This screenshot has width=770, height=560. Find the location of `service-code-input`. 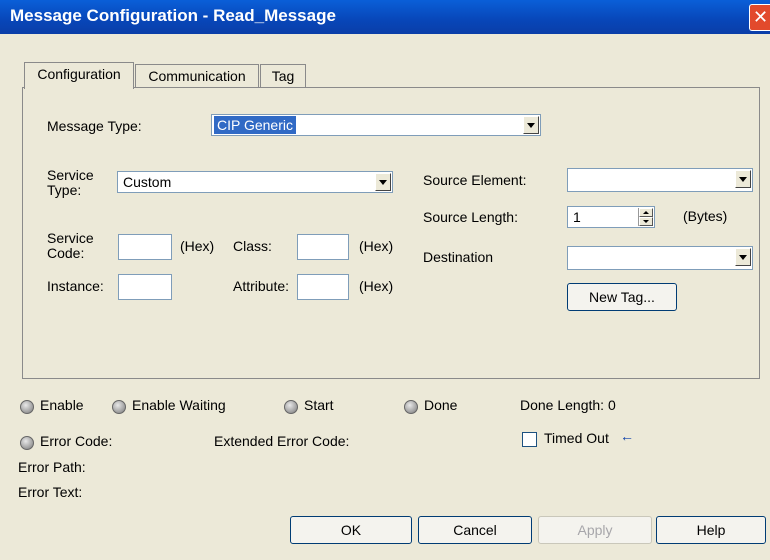

service-code-input is located at coordinates (145, 247).